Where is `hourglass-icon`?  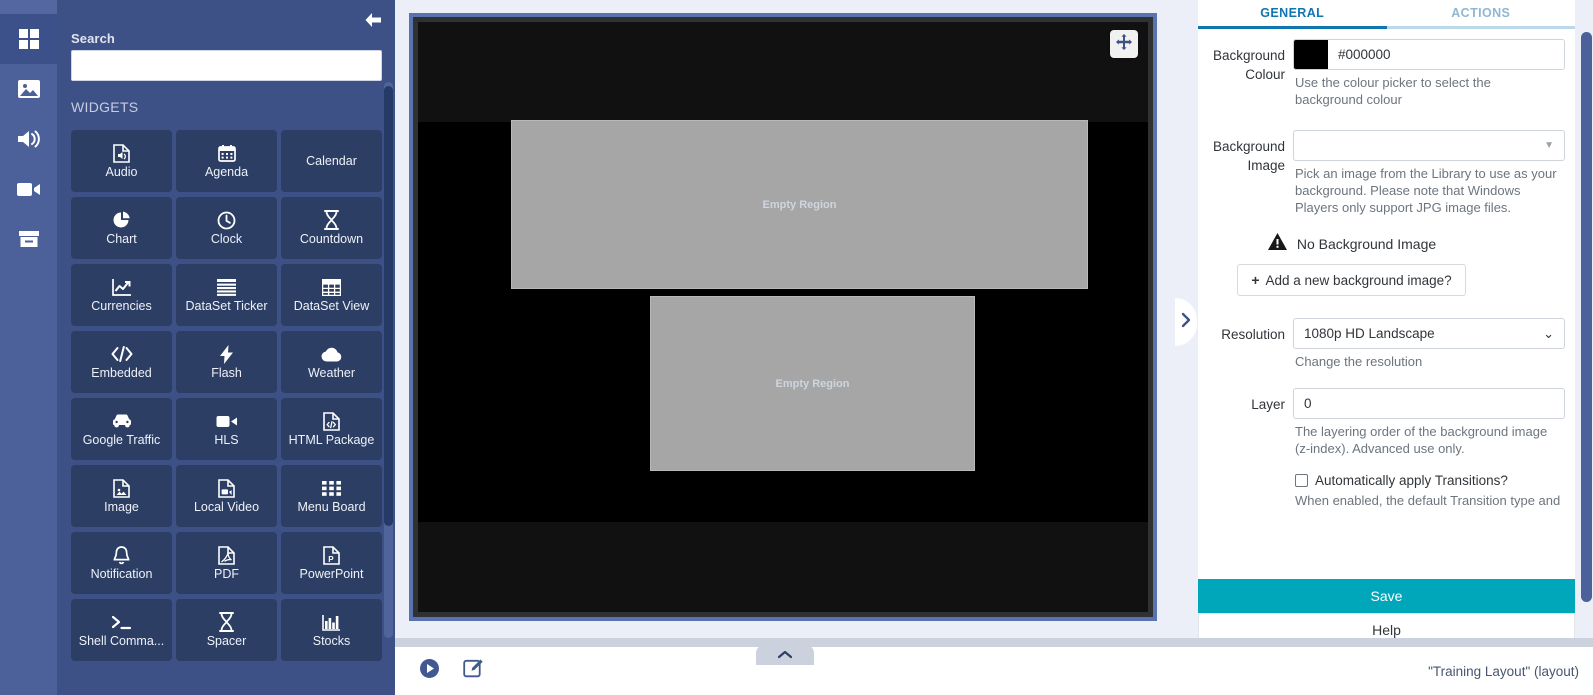
hourglass-icon is located at coordinates (331, 220).